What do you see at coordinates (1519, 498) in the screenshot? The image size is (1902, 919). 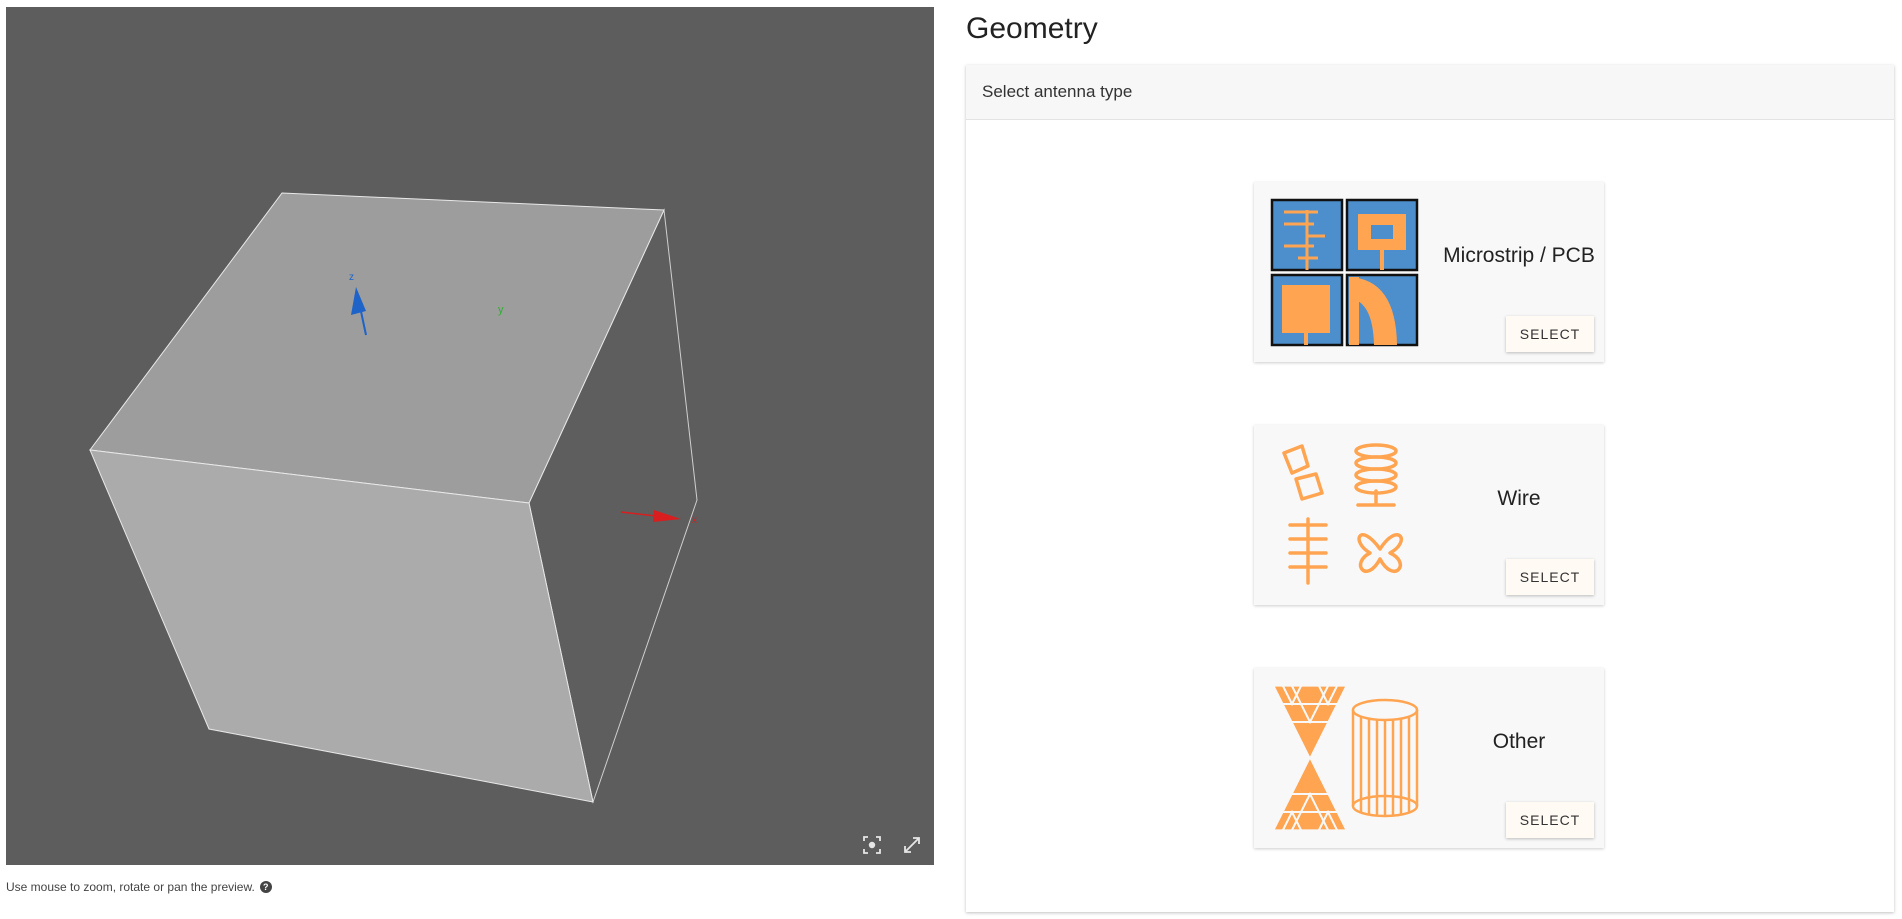 I see `antenna-card-label: Wire` at bounding box center [1519, 498].